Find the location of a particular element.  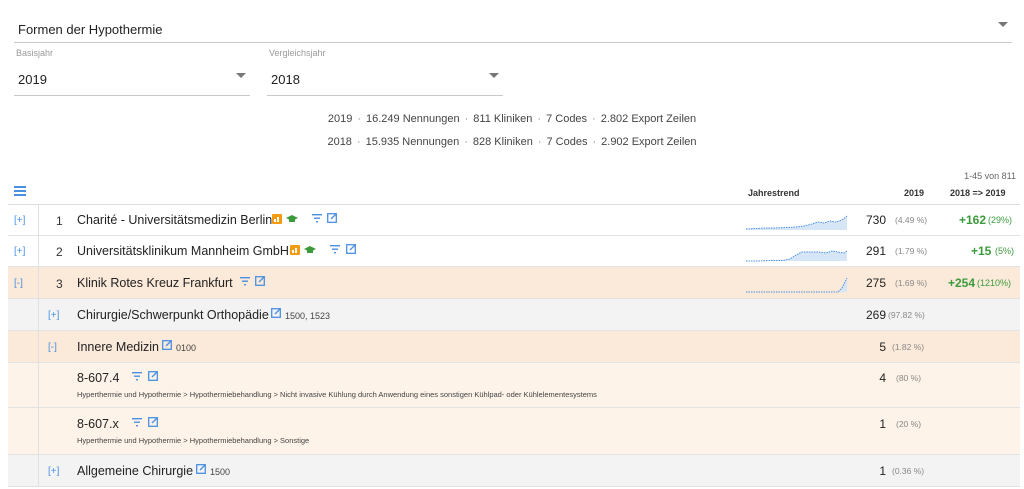

department-row: [+] Allgemeine Chirurgie 1500 1 (0.36 %) is located at coordinates (514, 471).